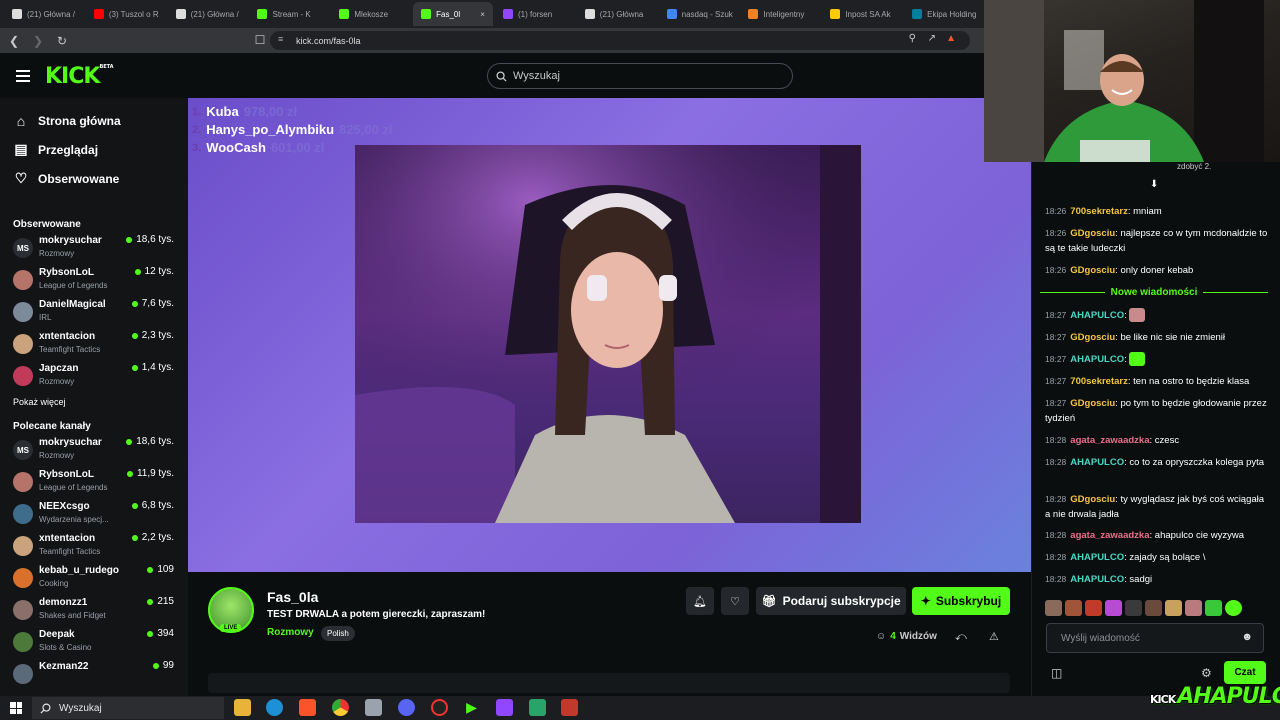 The width and height of the screenshot is (1280, 720). Describe the element at coordinates (280, 39) in the screenshot. I see `site-info-icon: ≡` at that location.